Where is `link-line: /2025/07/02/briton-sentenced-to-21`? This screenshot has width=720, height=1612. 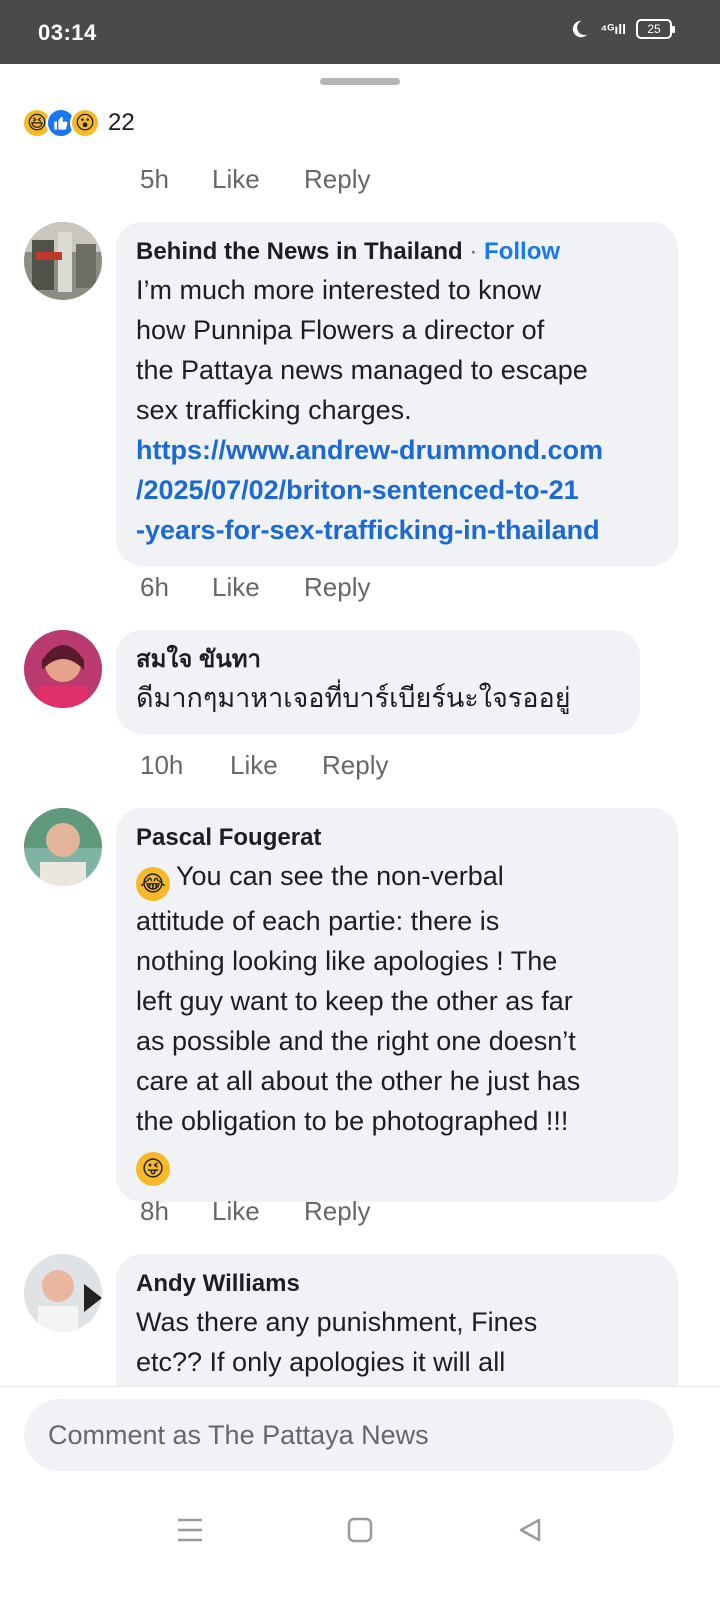
link-line: /2025/07/02/briton-sentenced-to-21 is located at coordinates (397, 490).